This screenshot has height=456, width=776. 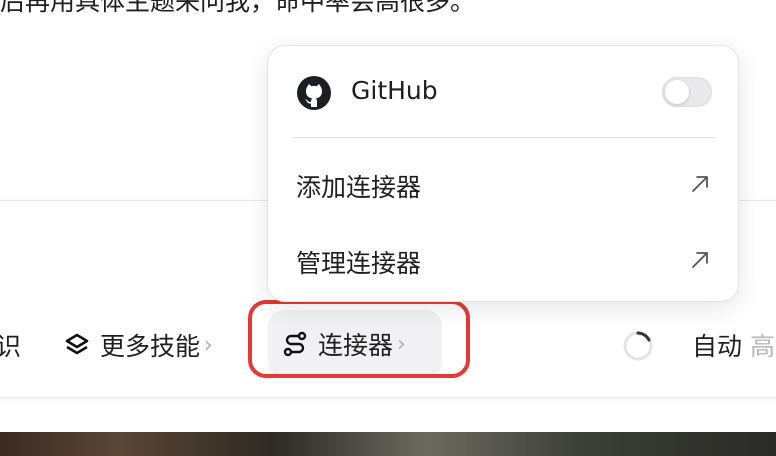 What do you see at coordinates (77, 345) in the screenshot?
I see `layers-icon` at bounding box center [77, 345].